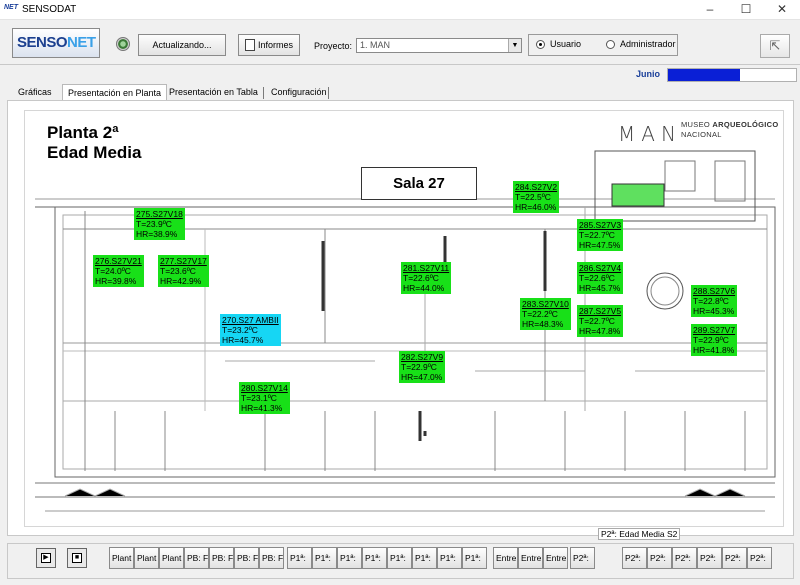 The height and width of the screenshot is (585, 800). I want to click on sensor-276: 276.S27V21 T=24.0ºC HR=39.8%, so click(118, 271).